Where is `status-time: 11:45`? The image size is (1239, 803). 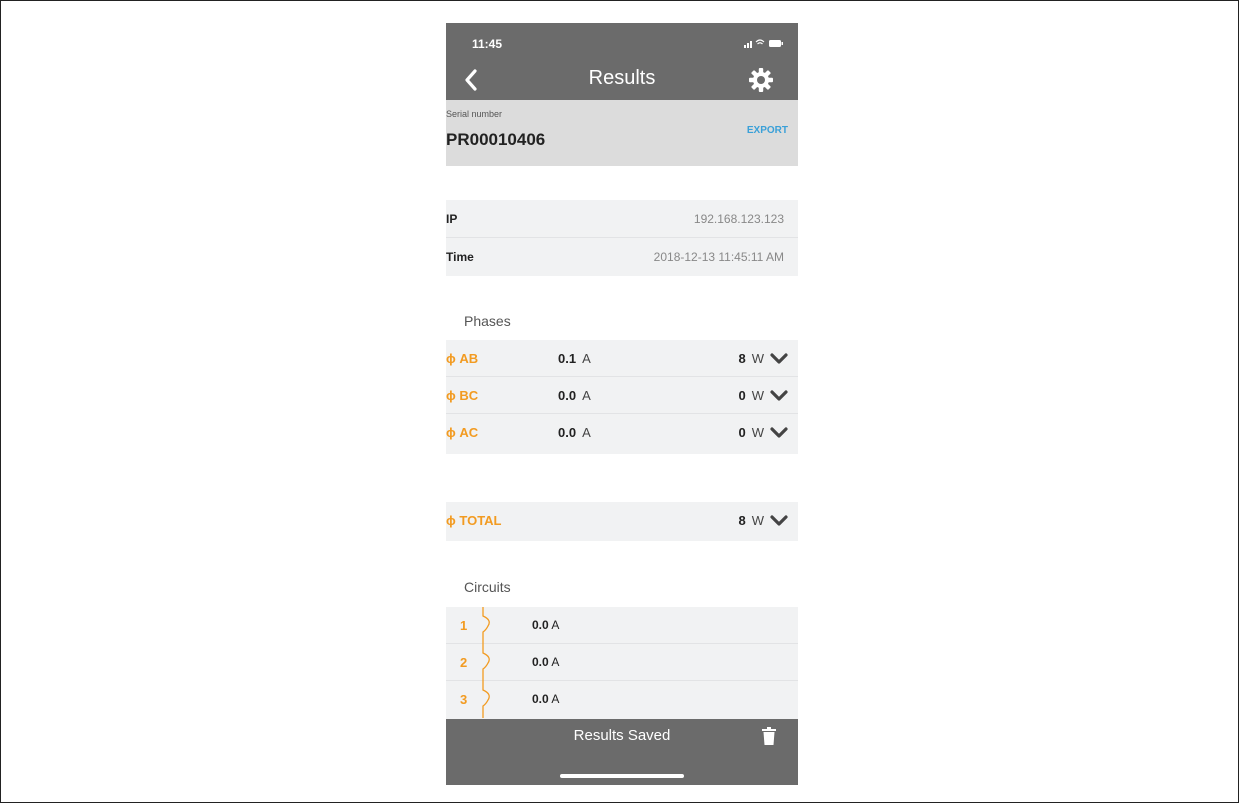 status-time: 11:45 is located at coordinates (487, 44).